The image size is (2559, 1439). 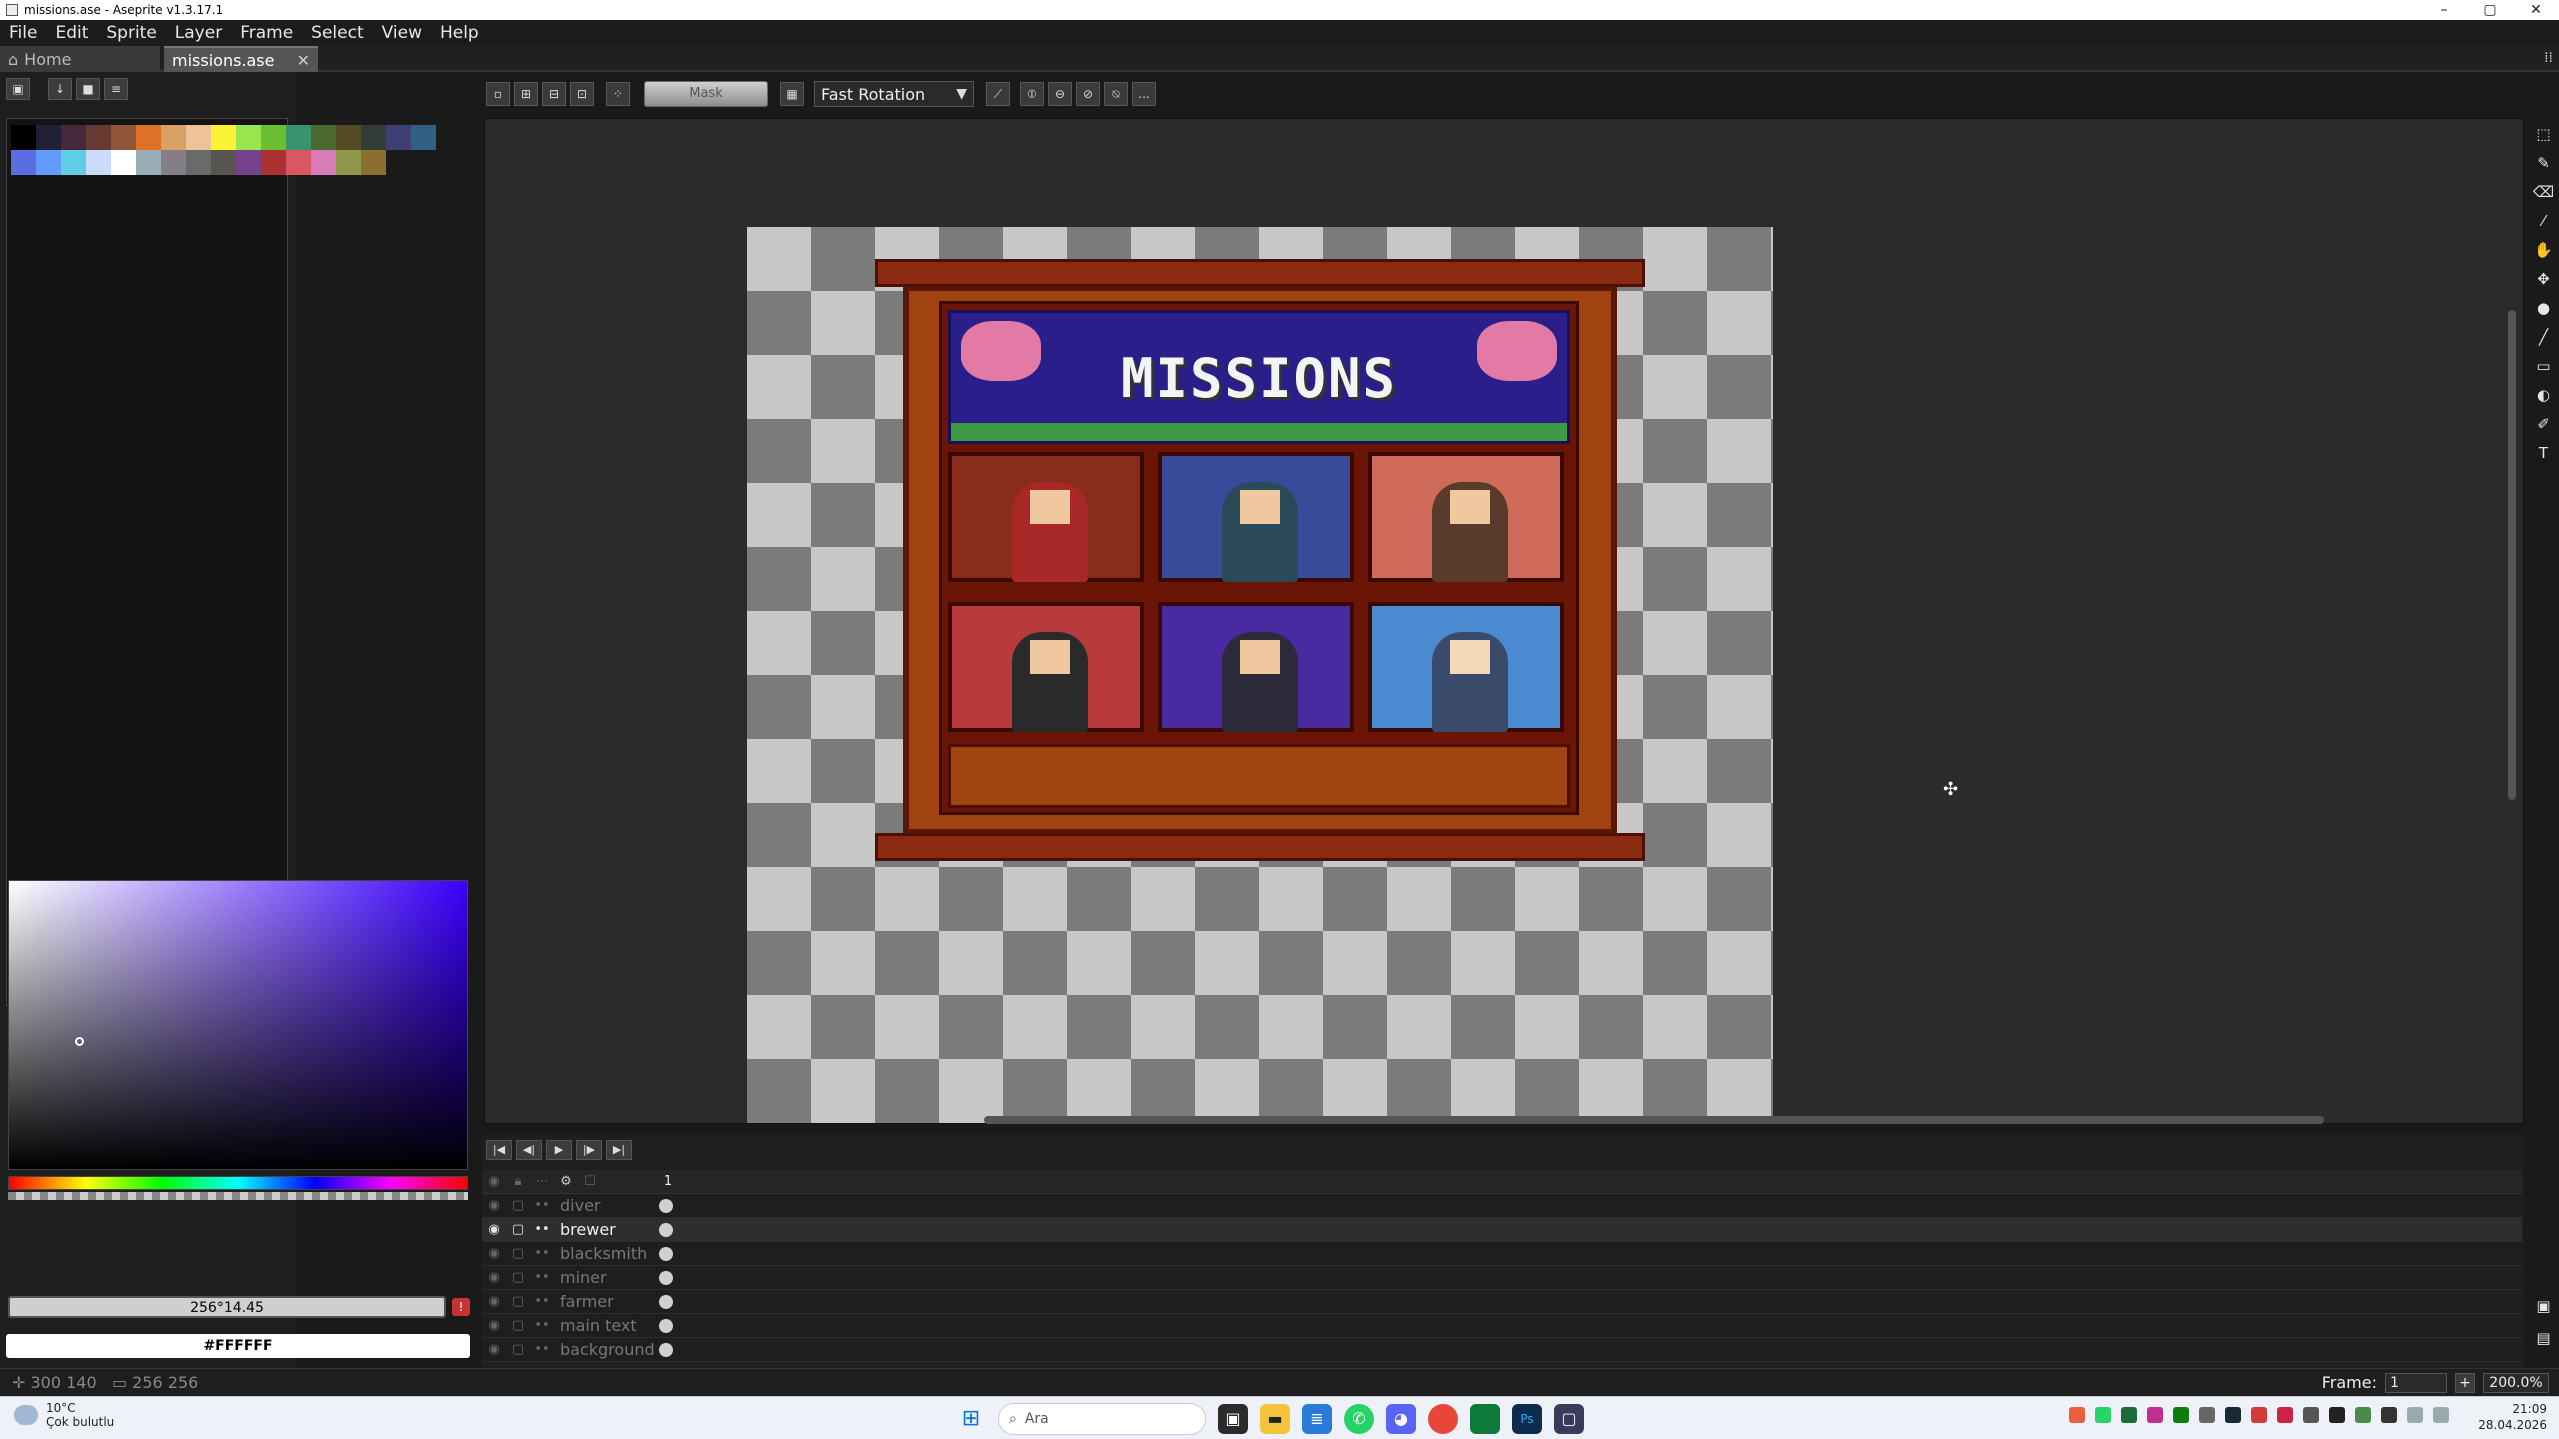 What do you see at coordinates (266, 33) in the screenshot?
I see `menu-frame: Frame` at bounding box center [266, 33].